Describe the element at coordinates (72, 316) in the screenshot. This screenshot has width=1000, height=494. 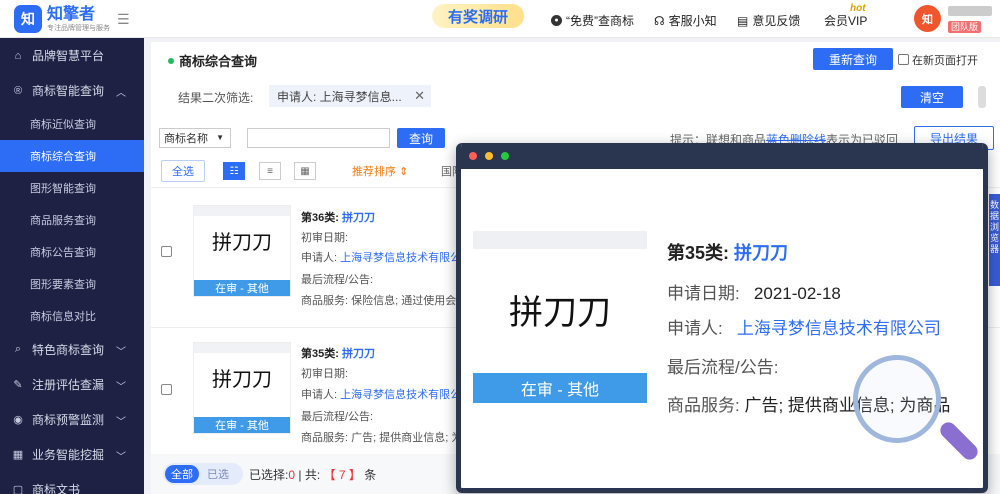
I see `sidebar-sub-compare: 商标信息对比` at that location.